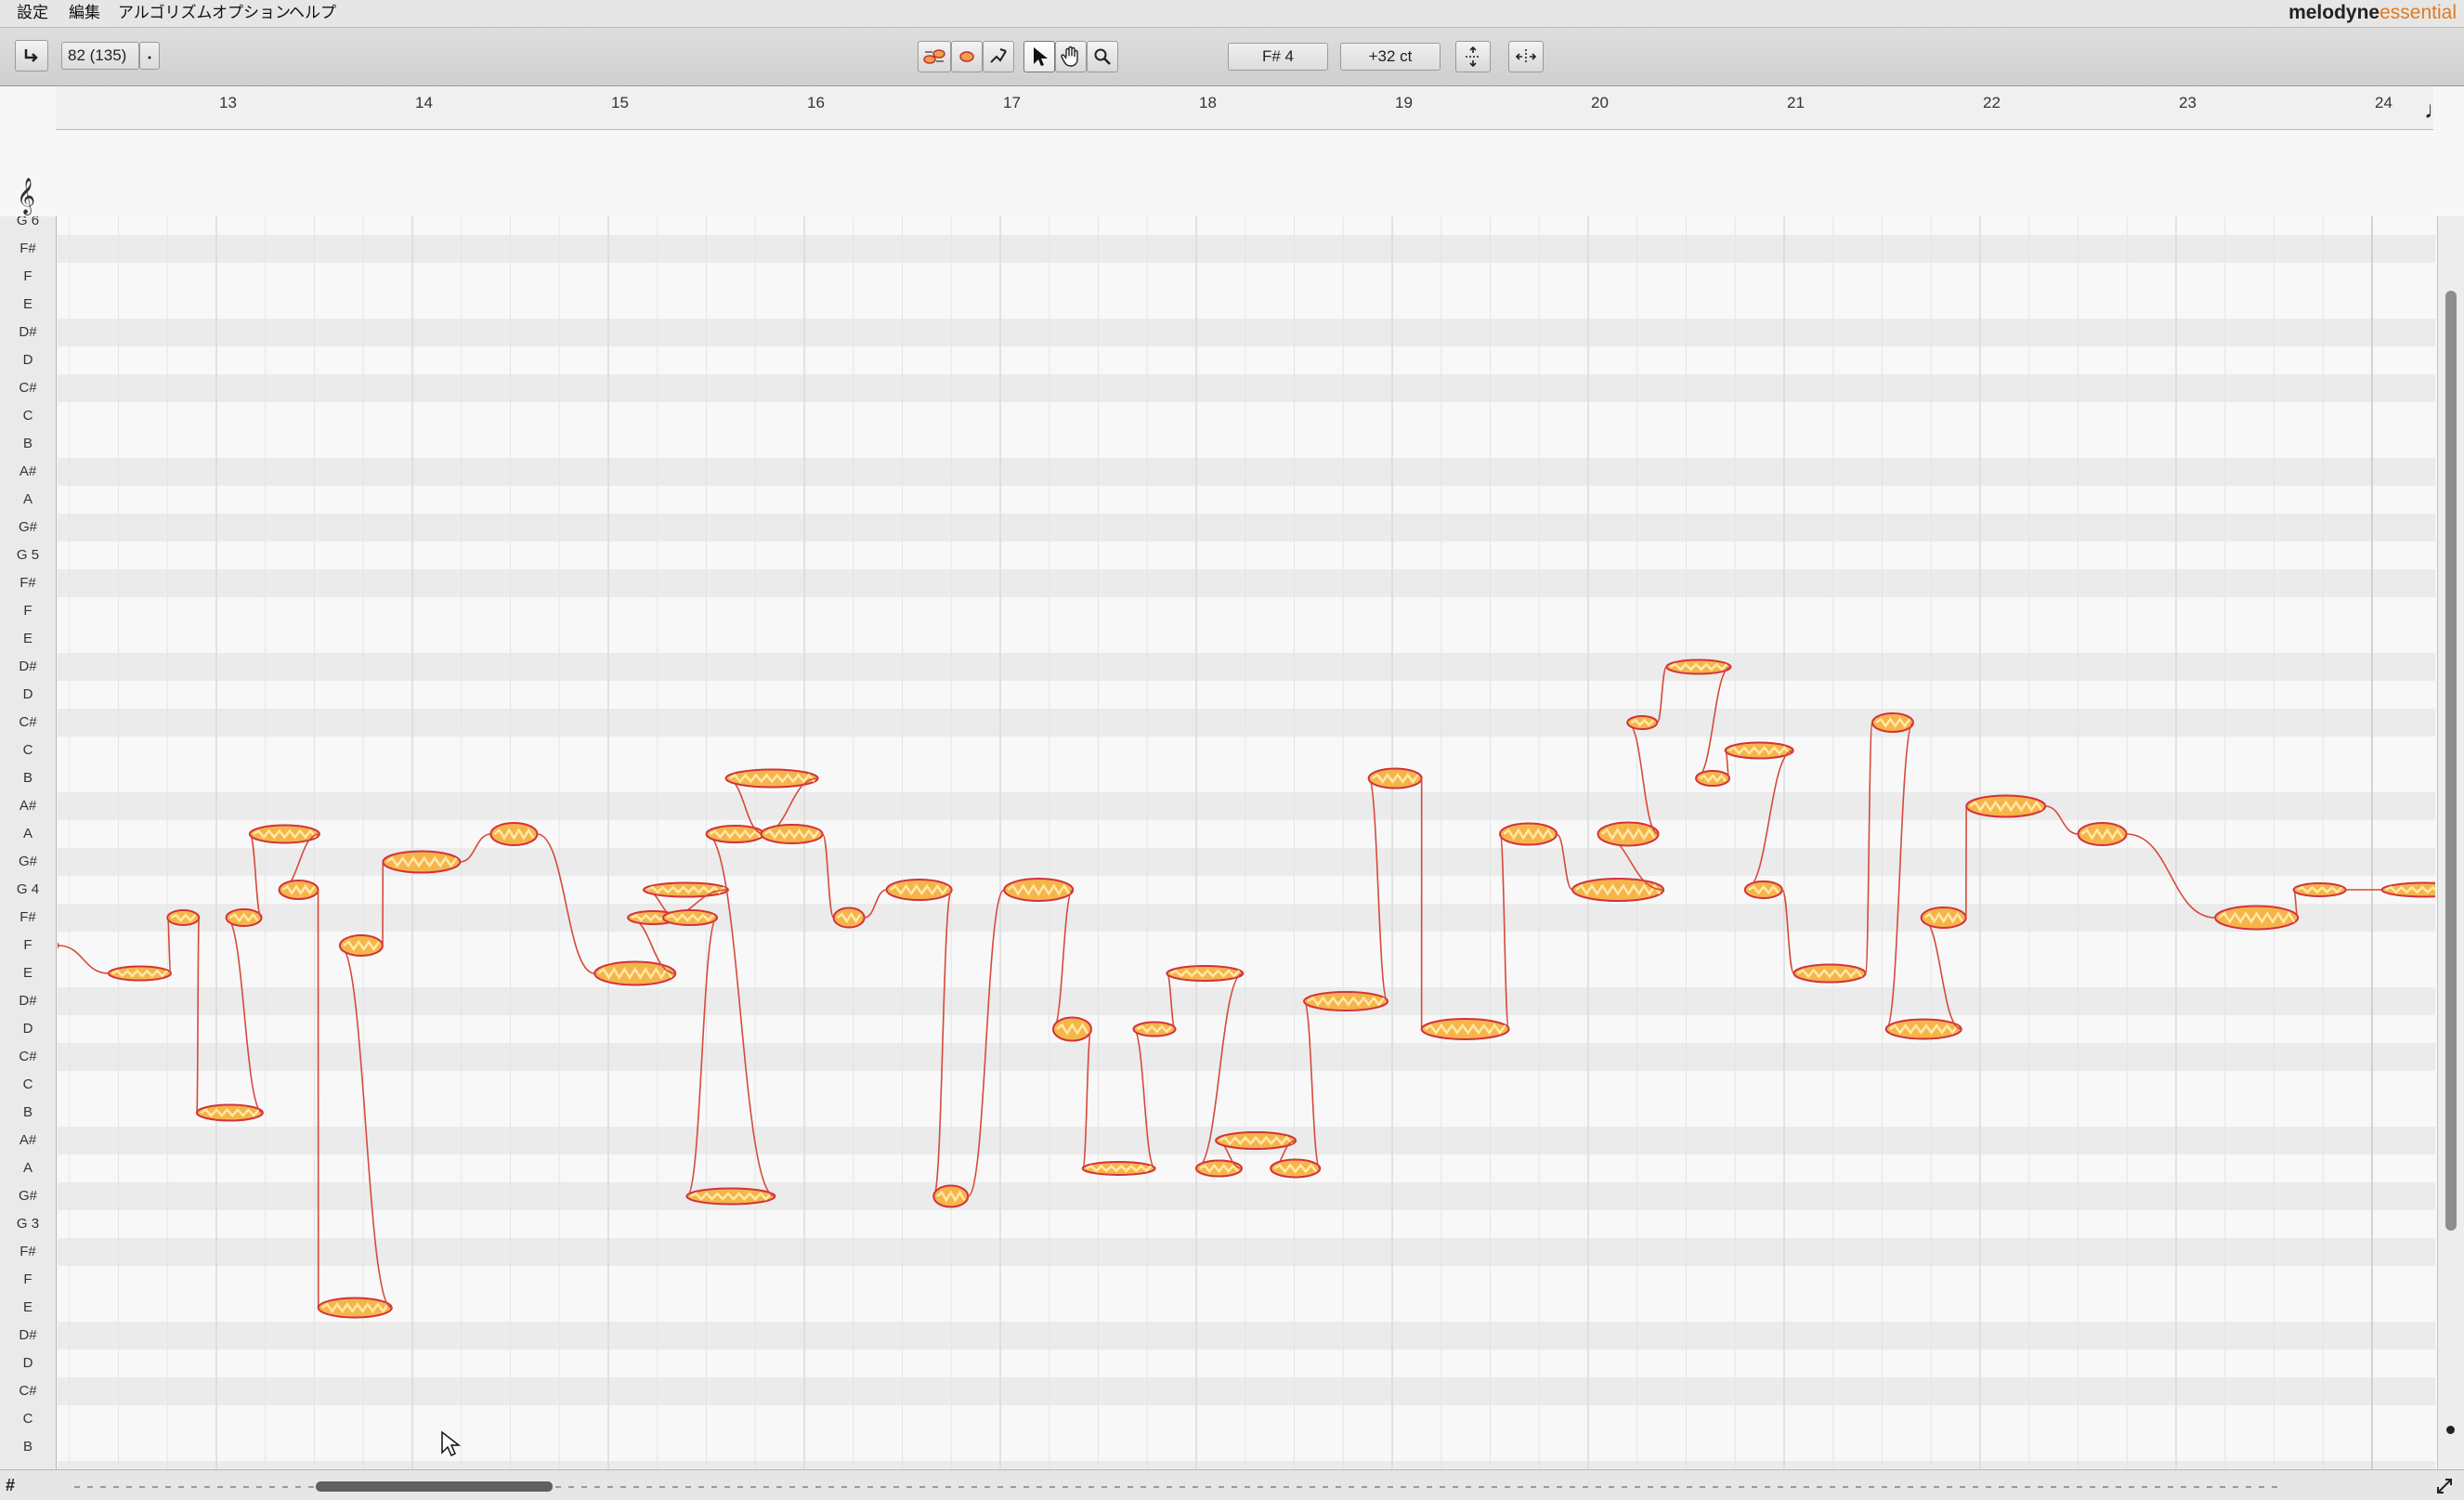  Describe the element at coordinates (934, 56) in the screenshot. I see `note-assign-button` at that location.